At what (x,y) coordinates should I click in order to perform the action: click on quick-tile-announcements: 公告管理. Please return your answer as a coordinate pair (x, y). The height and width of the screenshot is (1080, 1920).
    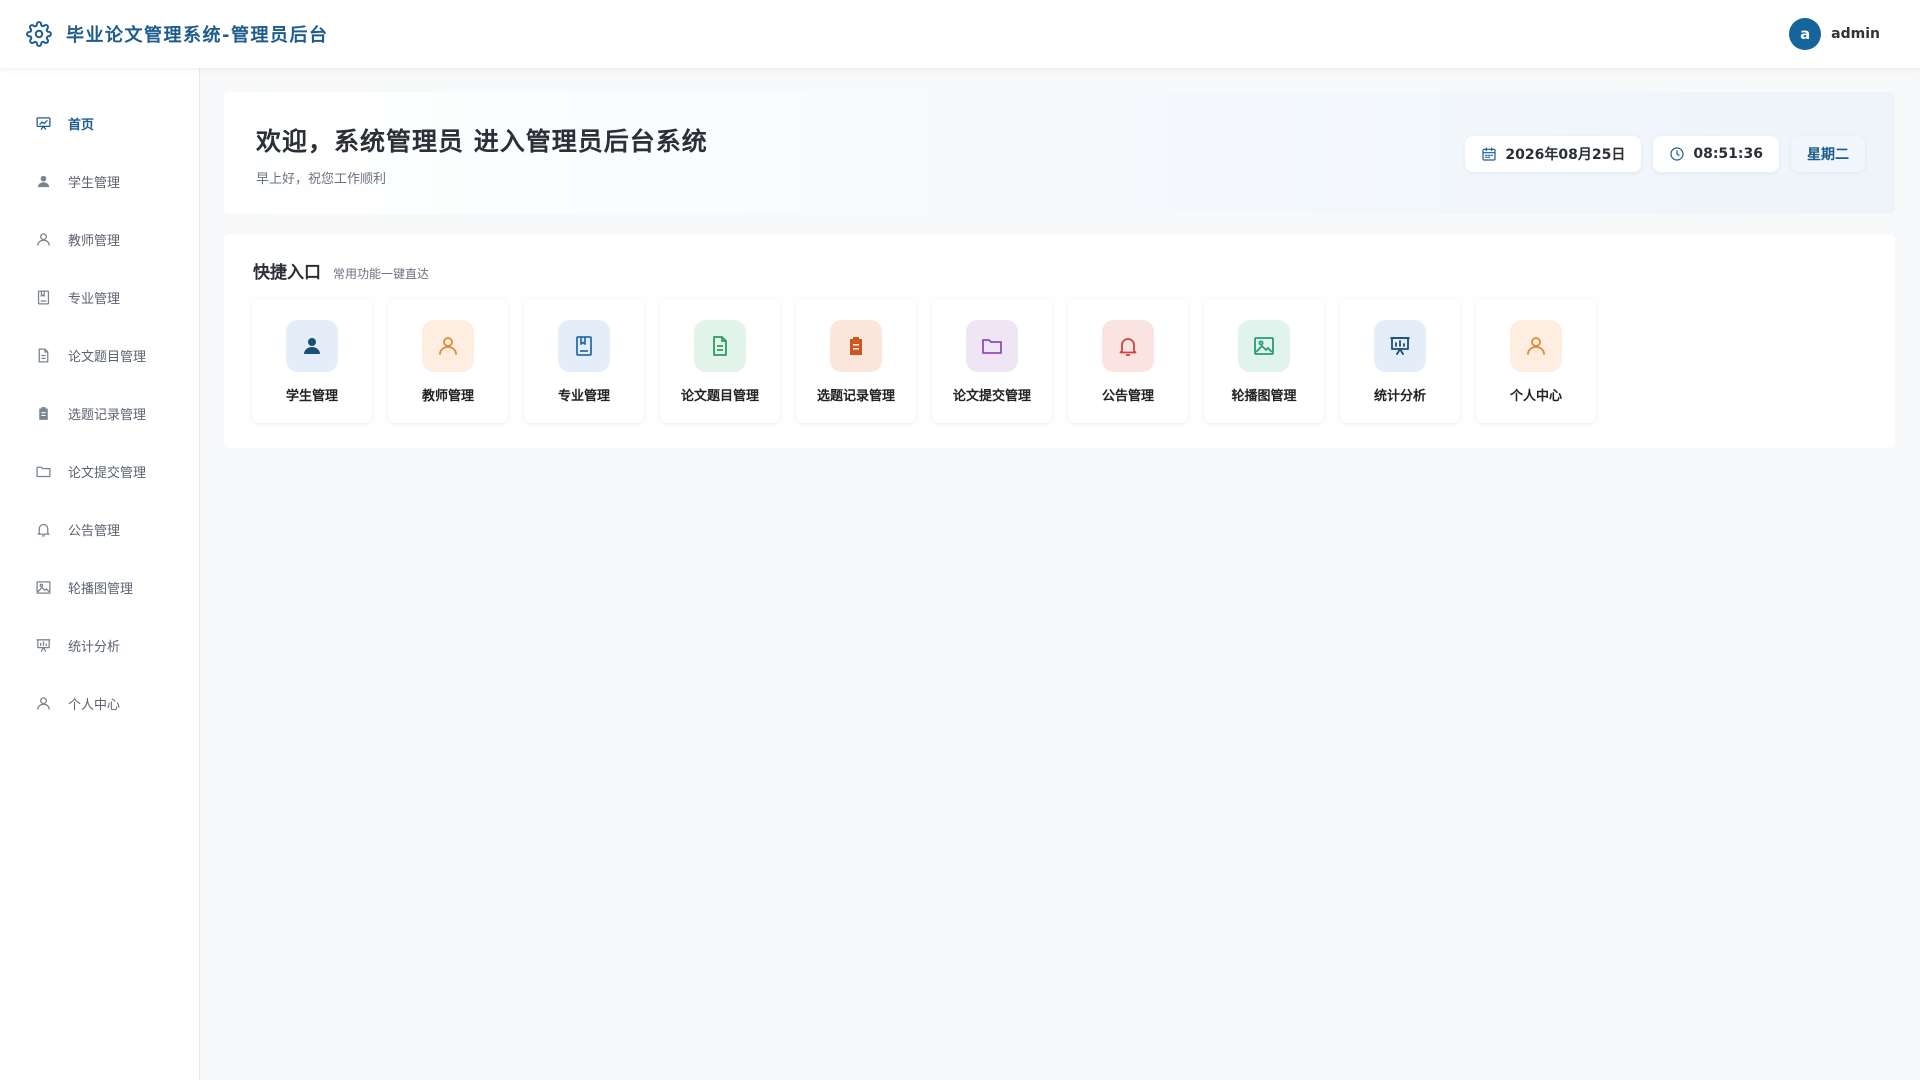
    Looking at the image, I should click on (1128, 361).